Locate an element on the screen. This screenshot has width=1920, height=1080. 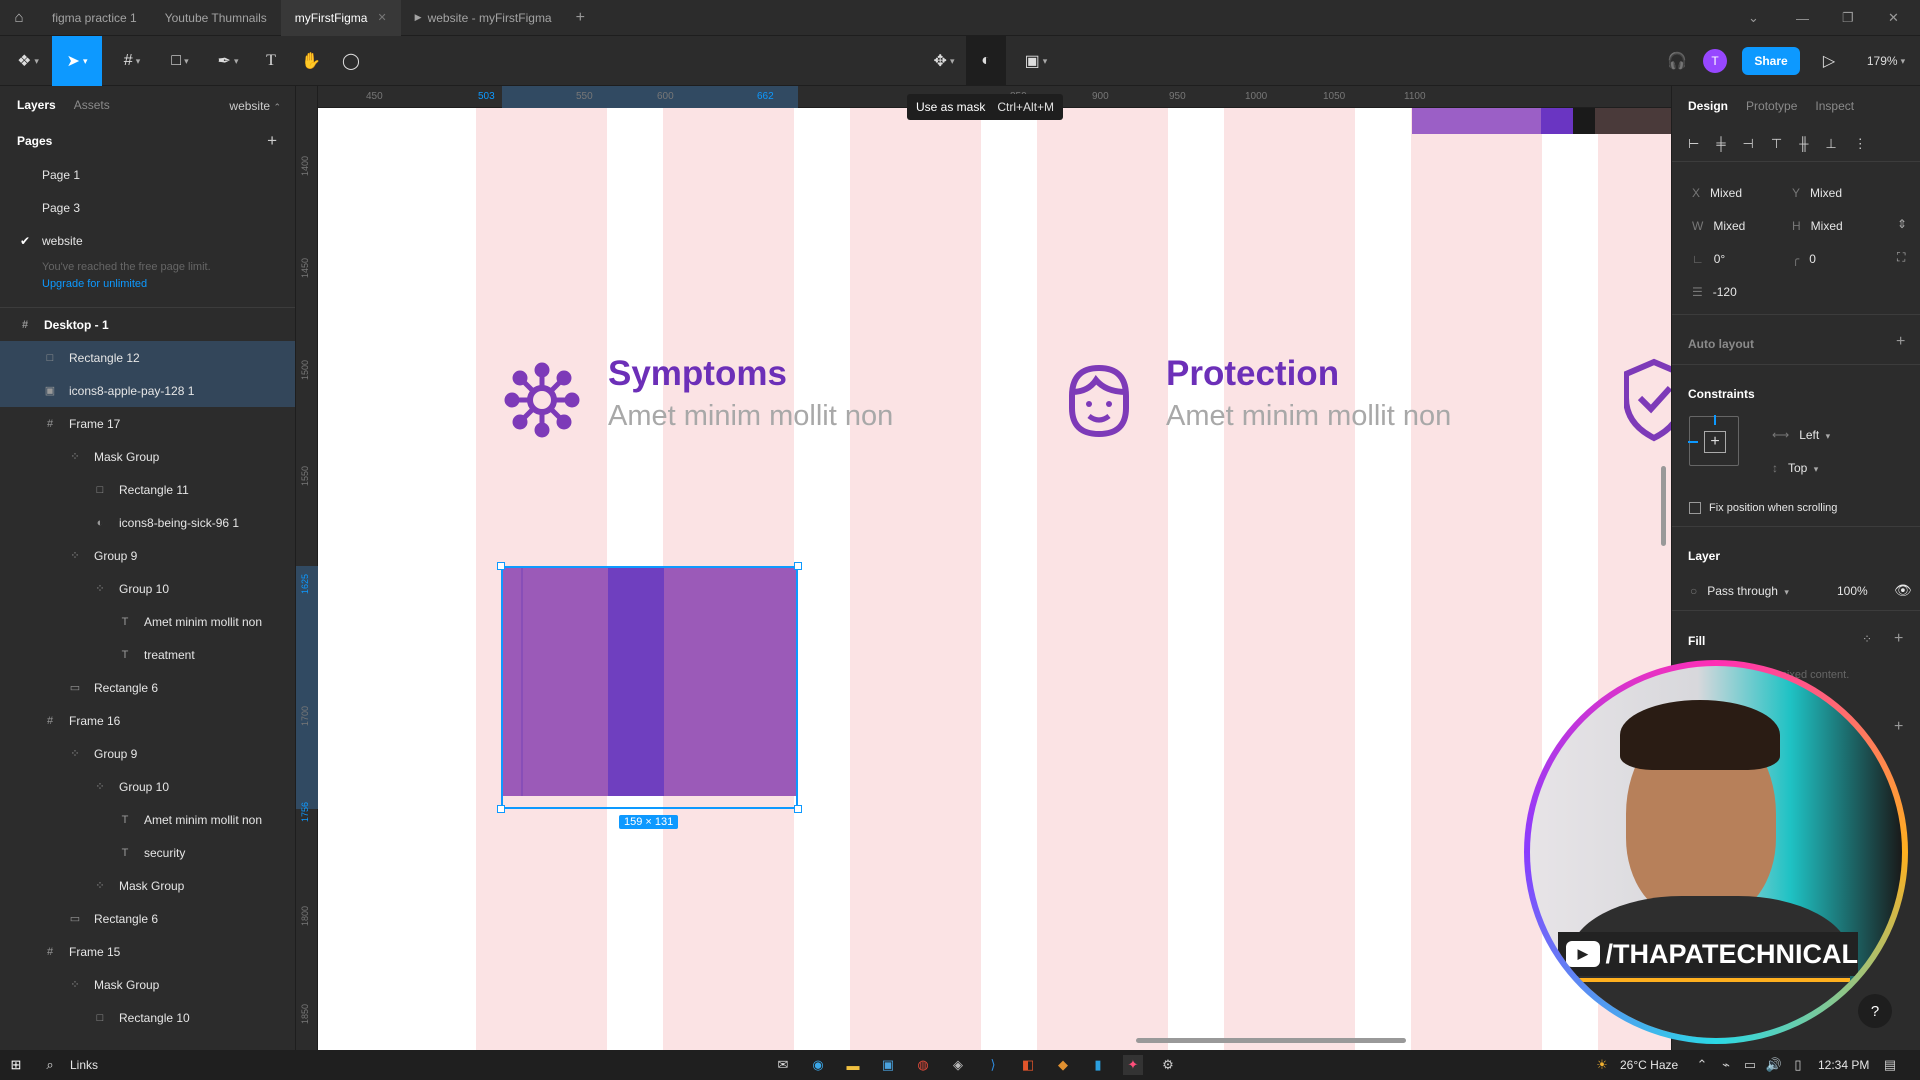
battery-icon: ▯ is located at coordinates (1798, 1065).